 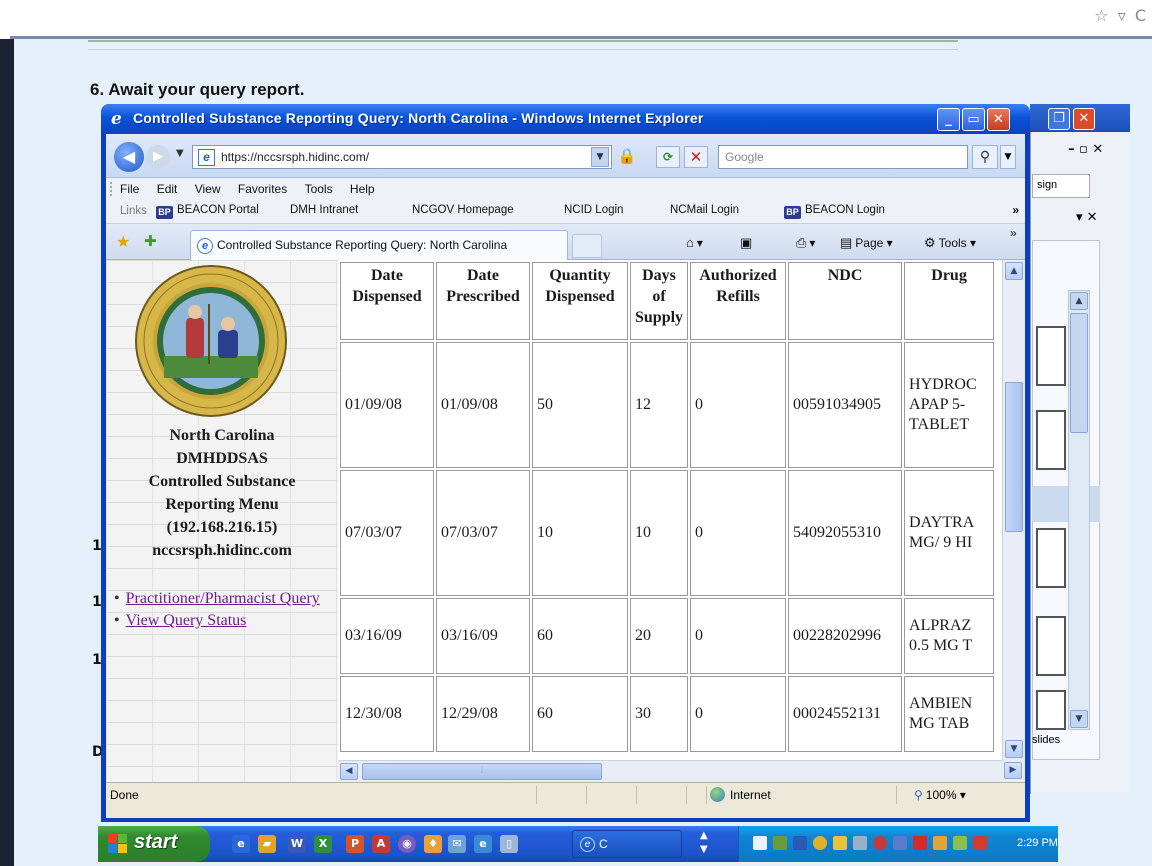 I want to click on address-input: e https://nccsrsph.hidinc.com/, so click(x=402, y=157).